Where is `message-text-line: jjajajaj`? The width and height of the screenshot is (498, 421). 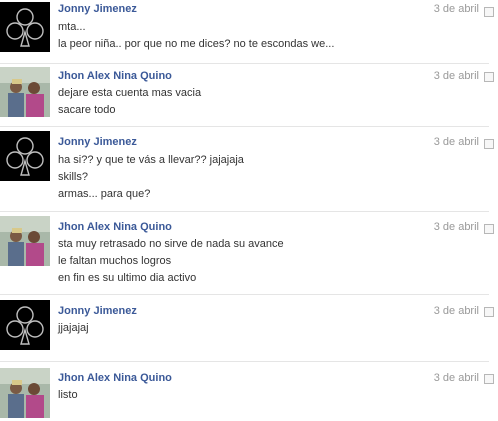 message-text-line: jjajajaj is located at coordinates (73, 328).